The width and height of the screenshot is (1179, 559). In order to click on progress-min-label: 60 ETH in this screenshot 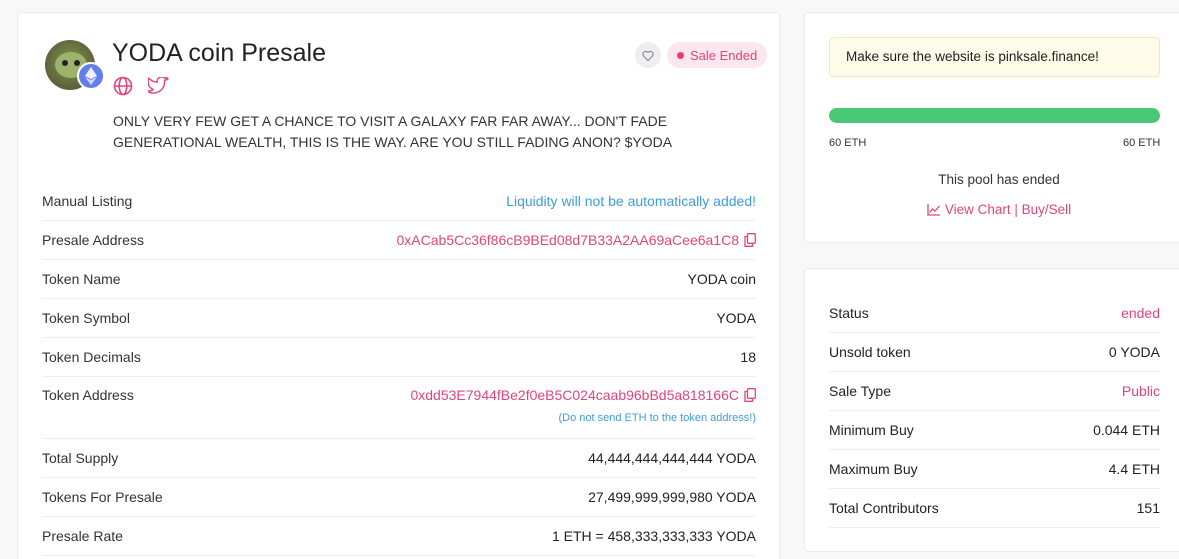, I will do `click(848, 143)`.